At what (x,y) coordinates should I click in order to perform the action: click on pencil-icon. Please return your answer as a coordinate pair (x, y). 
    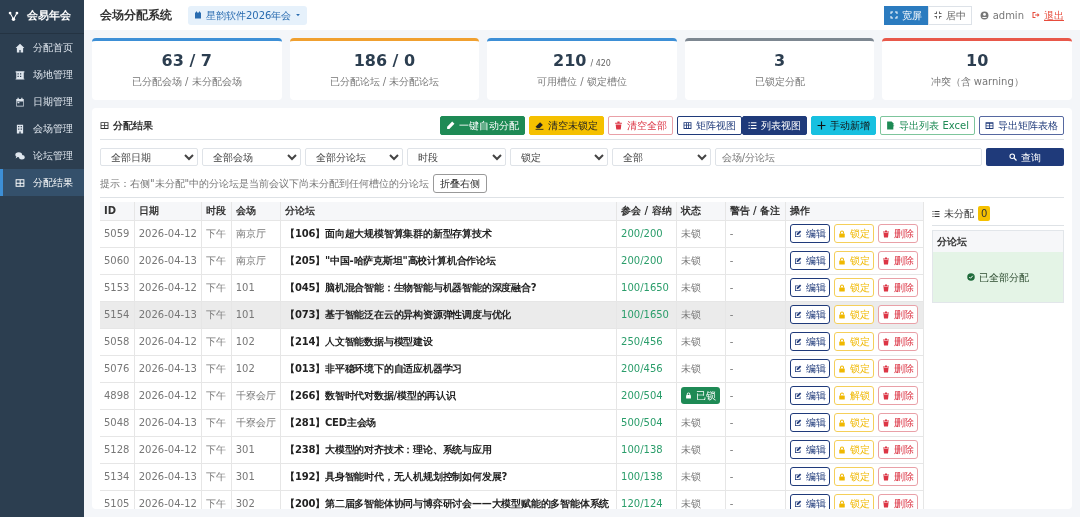
    Looking at the image, I should click on (451, 125).